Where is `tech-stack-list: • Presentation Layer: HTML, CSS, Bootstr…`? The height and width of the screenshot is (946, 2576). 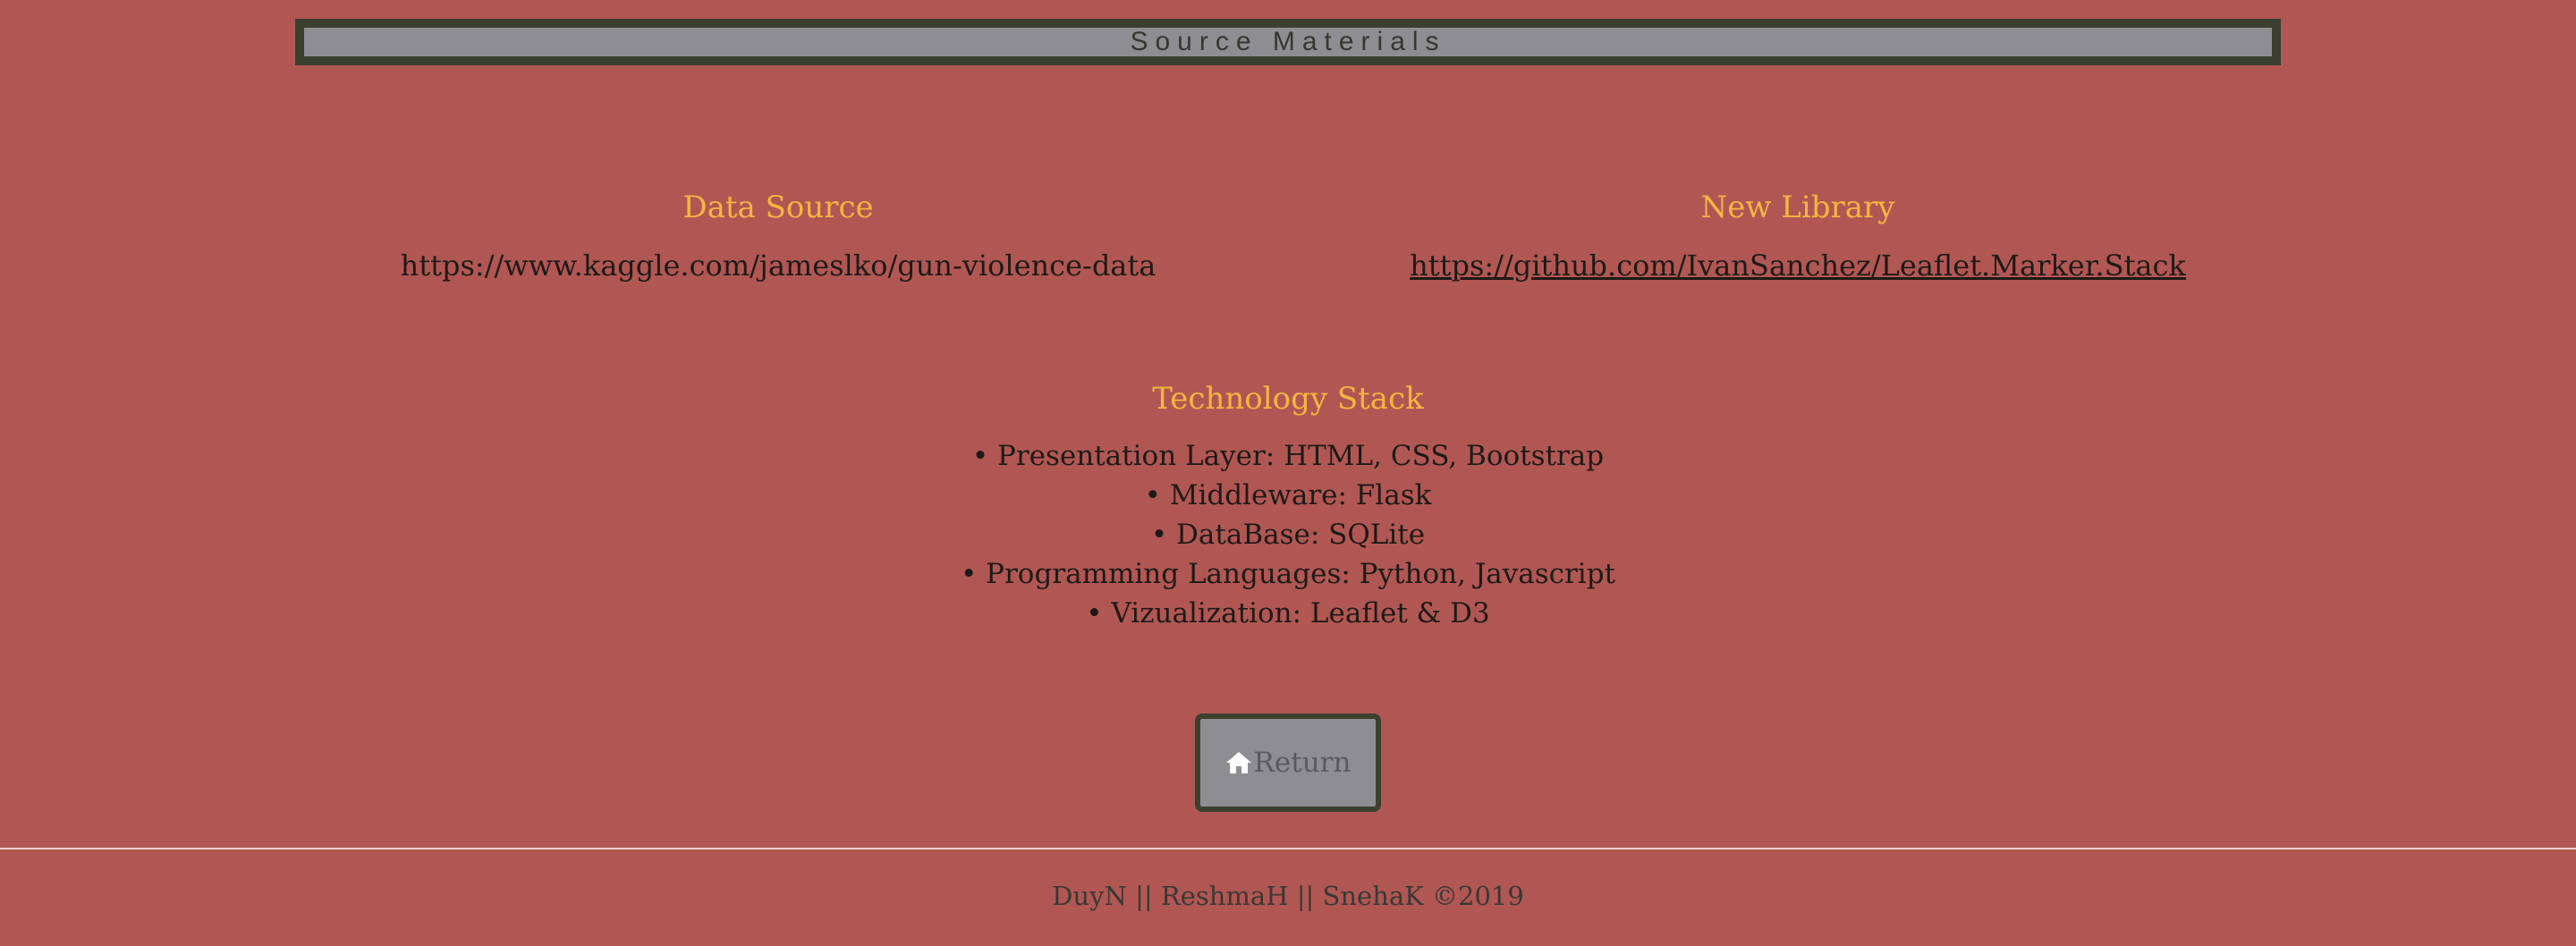
tech-stack-list: • Presentation Layer: HTML, CSS, Bootstr… is located at coordinates (1288, 534).